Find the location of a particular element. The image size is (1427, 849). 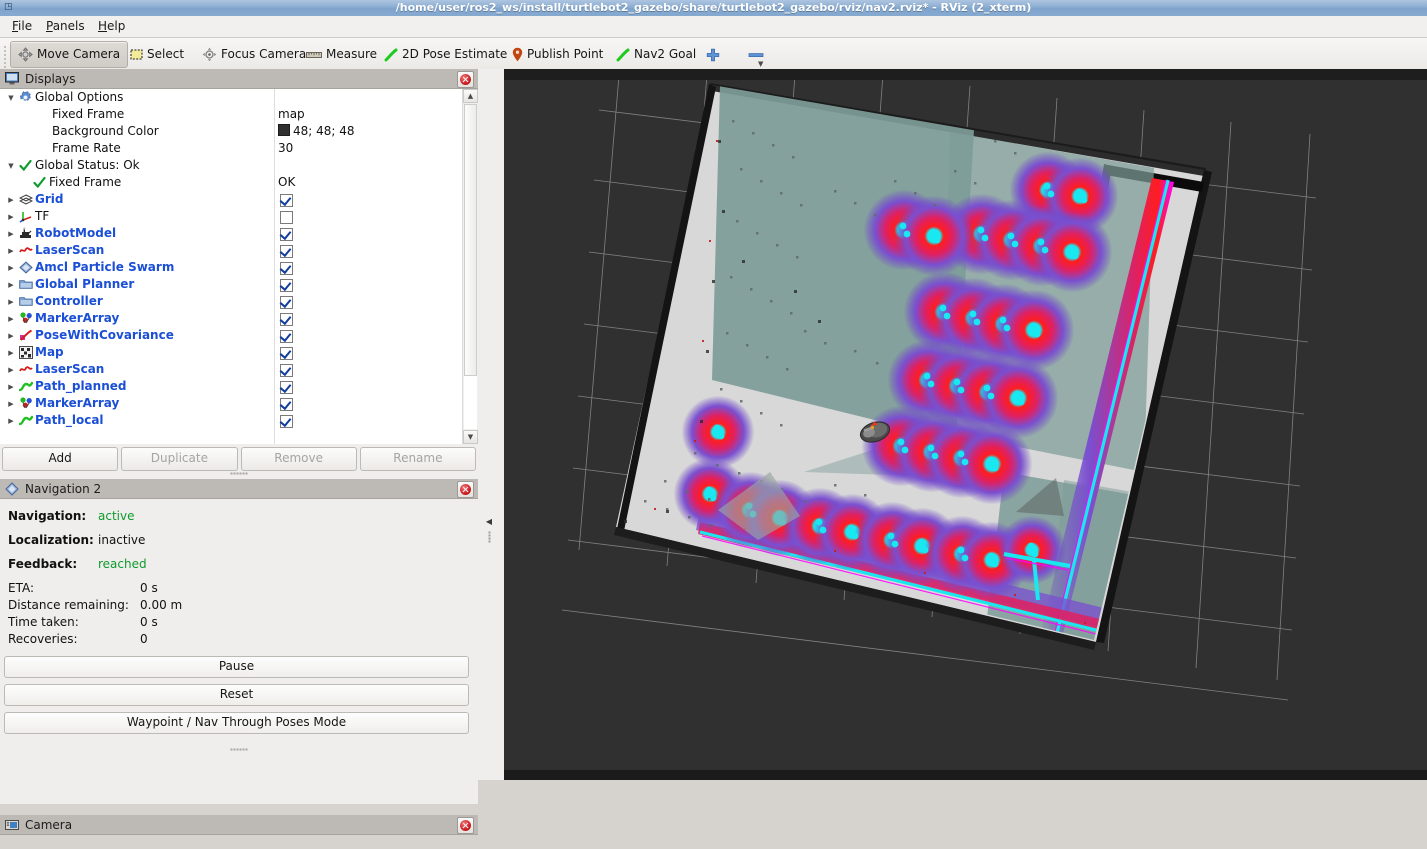

remove-tool-button: ▼ is located at coordinates (756, 54).